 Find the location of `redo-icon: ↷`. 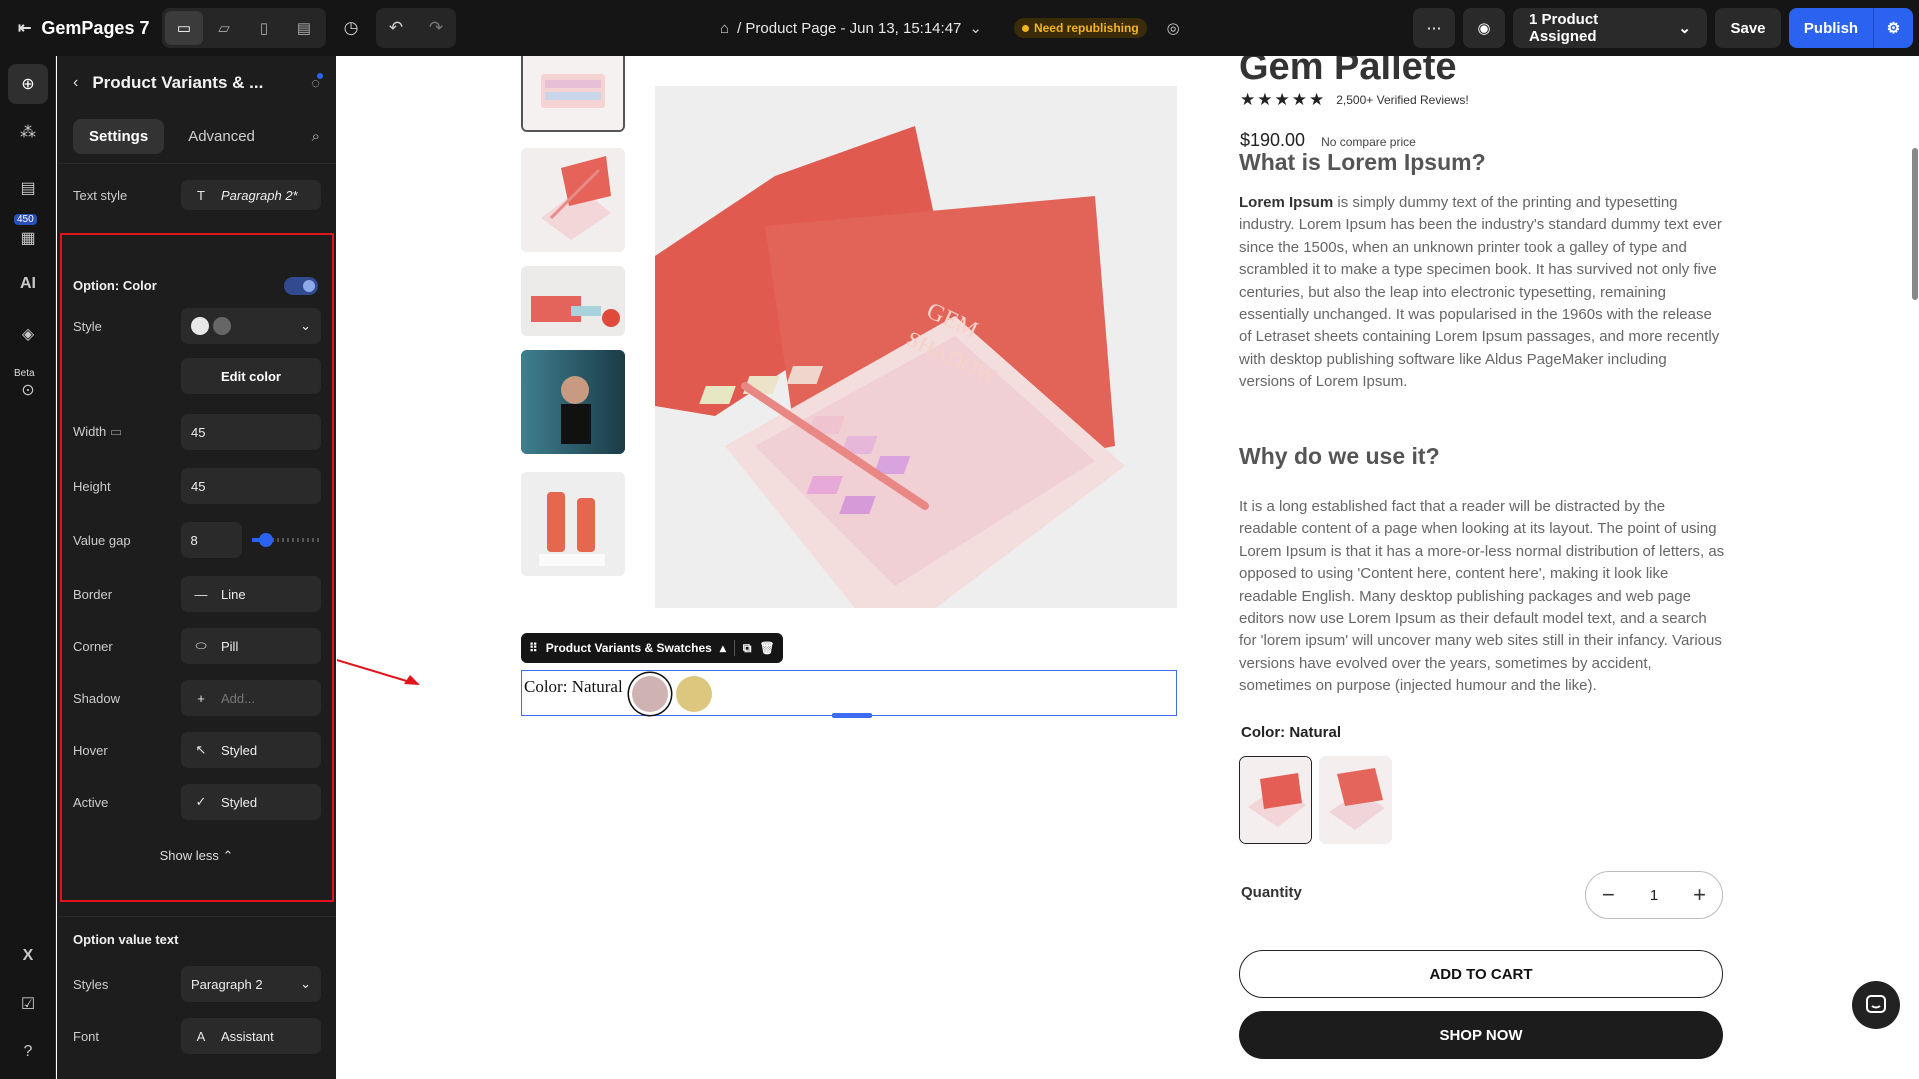

redo-icon: ↷ is located at coordinates (436, 28).